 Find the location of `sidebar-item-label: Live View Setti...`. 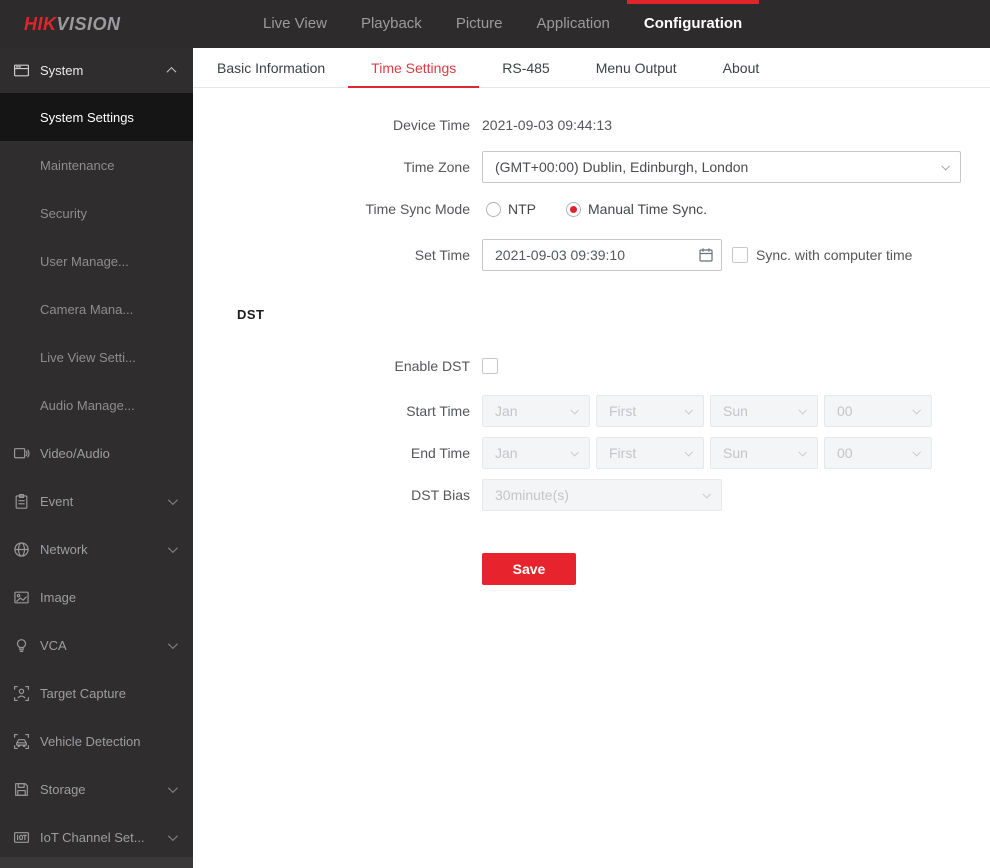

sidebar-item-label: Live View Setti... is located at coordinates (88, 357).